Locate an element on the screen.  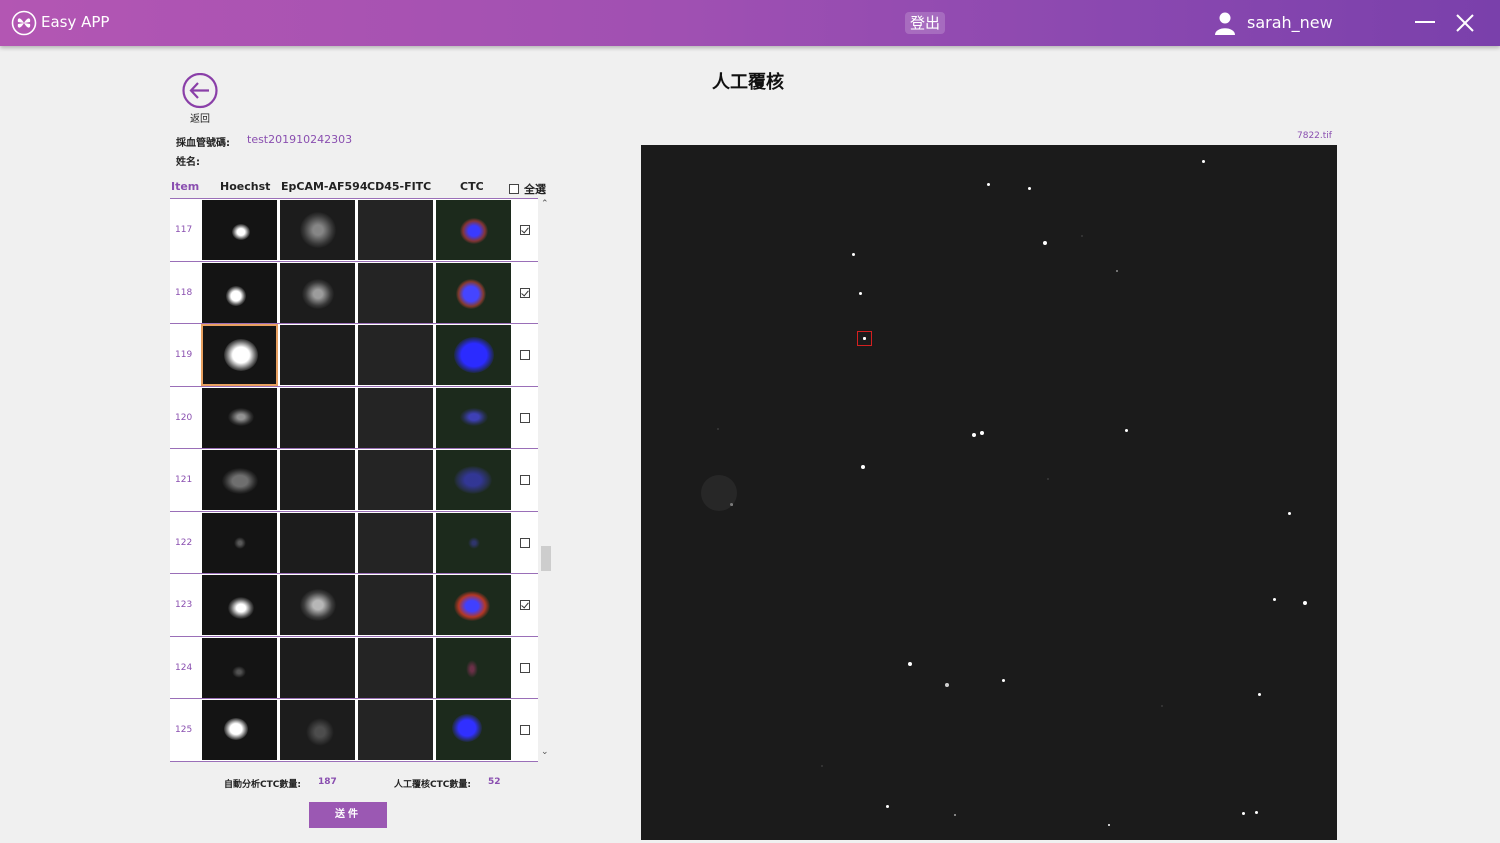
table-row: 118 is located at coordinates (354, 293).